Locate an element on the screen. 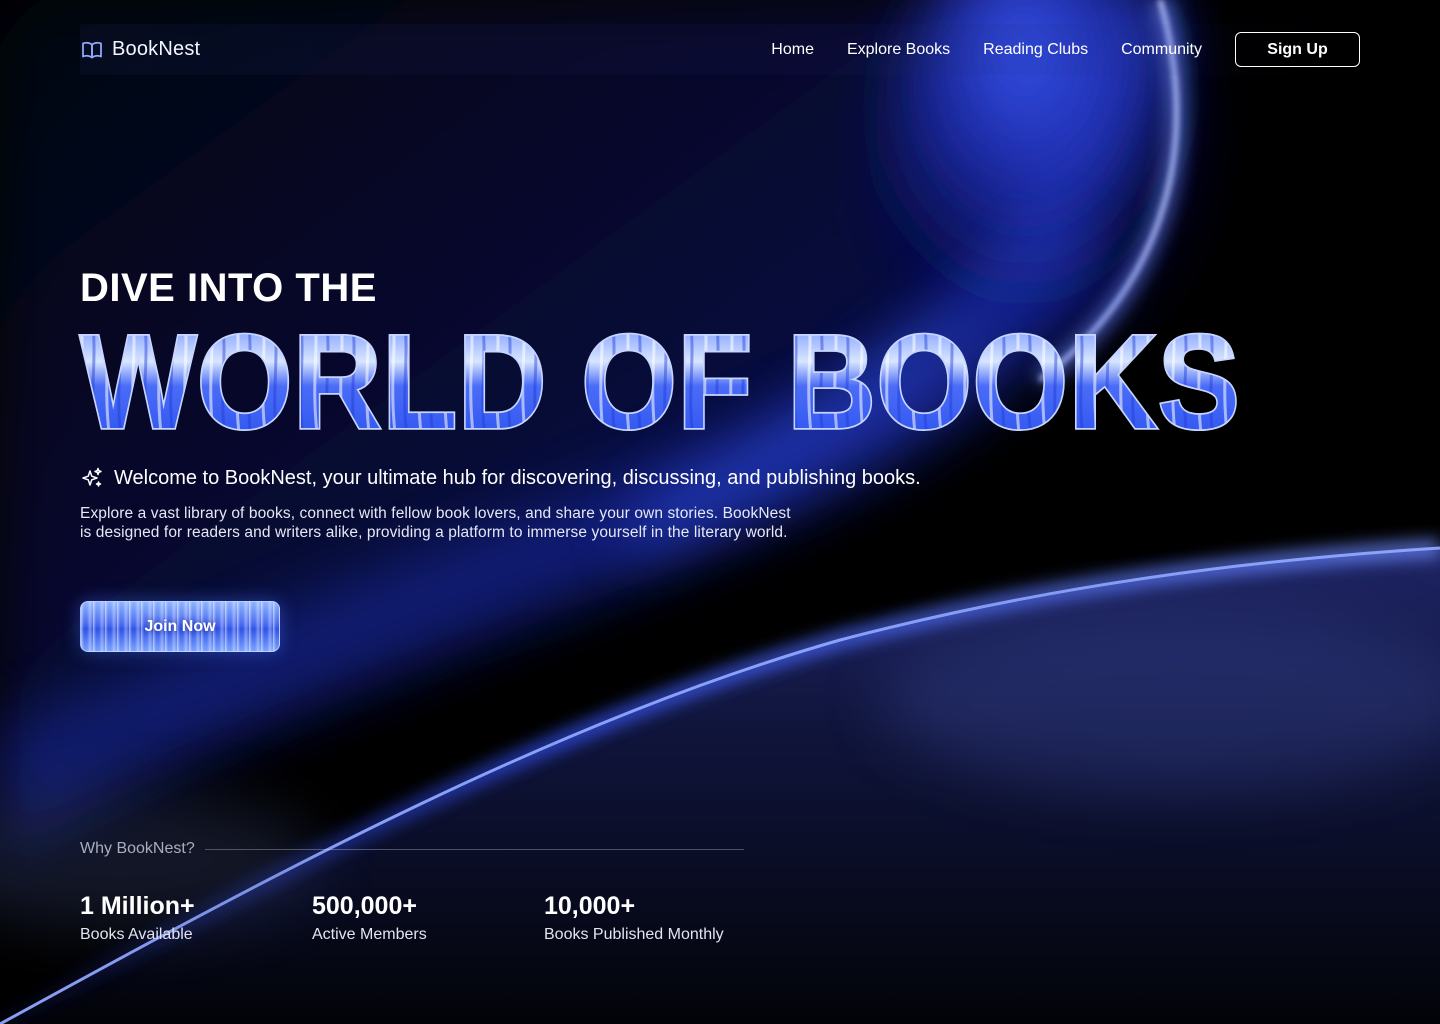 This screenshot has height=1024, width=1440. brand-logo: BookNest is located at coordinates (140, 50).